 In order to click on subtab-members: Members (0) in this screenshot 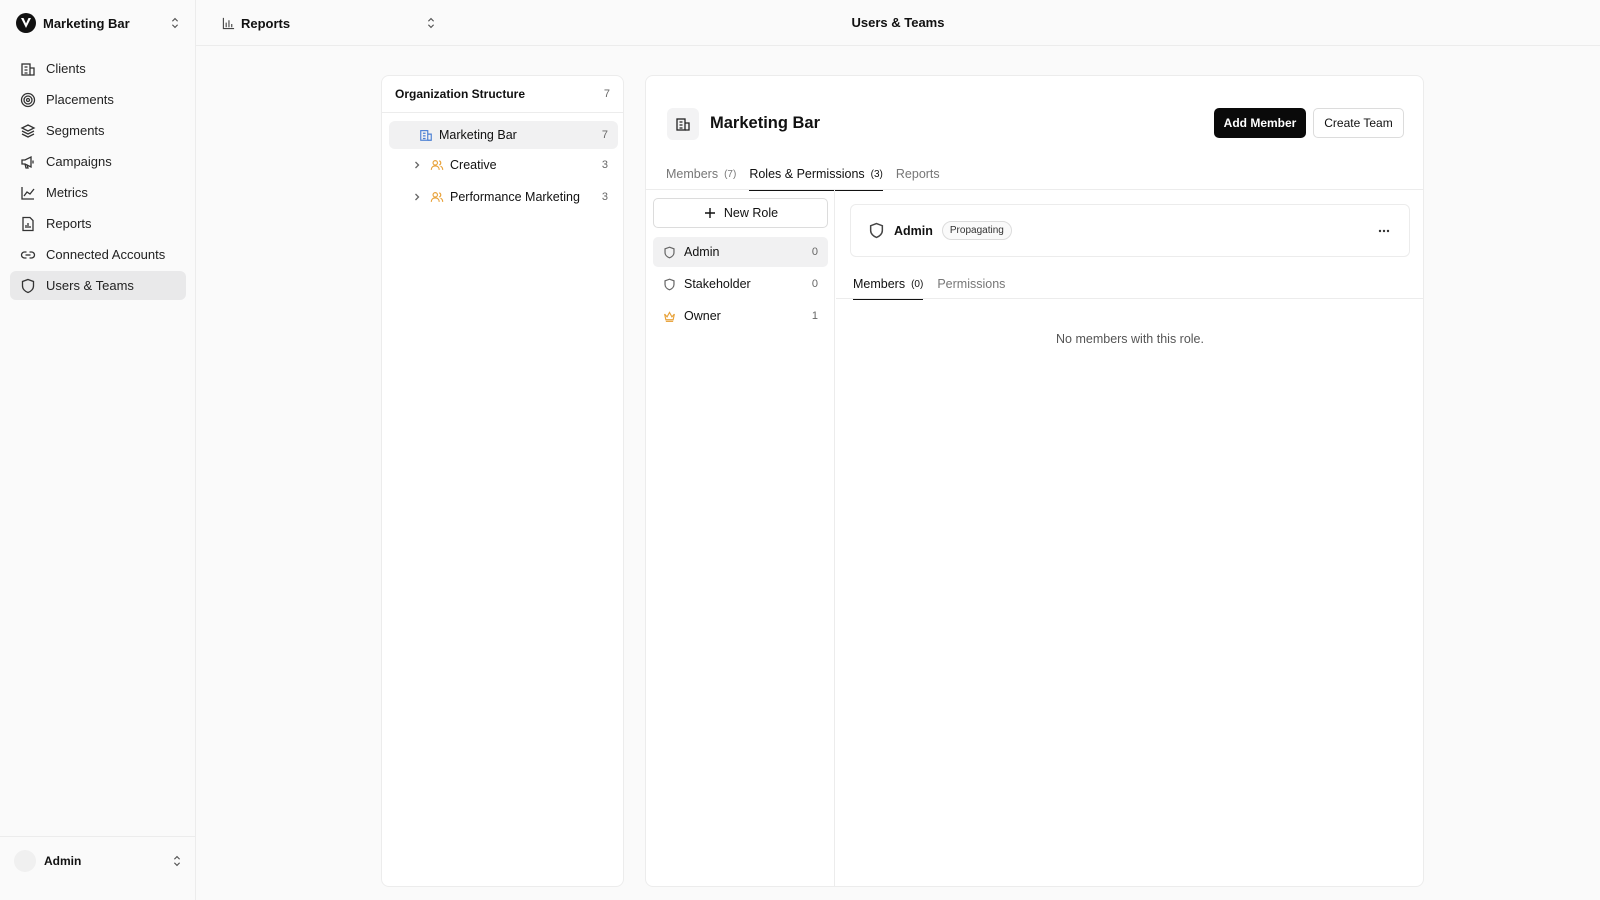, I will do `click(888, 284)`.